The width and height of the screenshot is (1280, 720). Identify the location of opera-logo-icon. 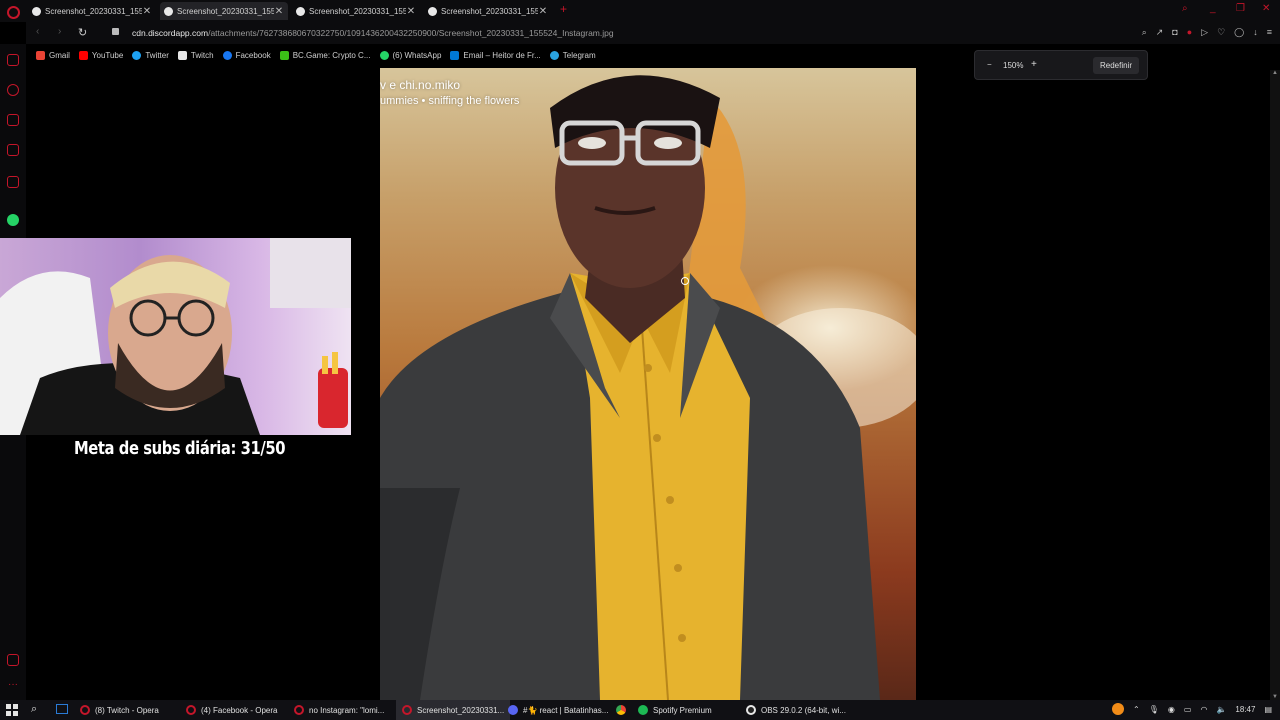
(13, 12).